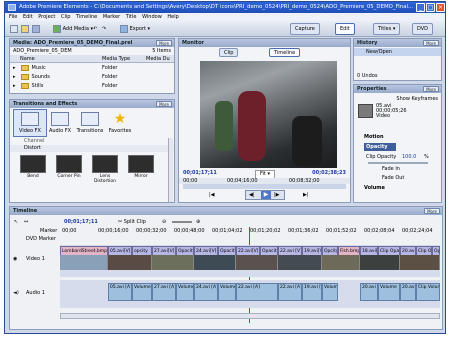  Describe the element at coordinates (26, 222) in the screenshot. I see `time-stretch-tool-icon: ↔` at that location.